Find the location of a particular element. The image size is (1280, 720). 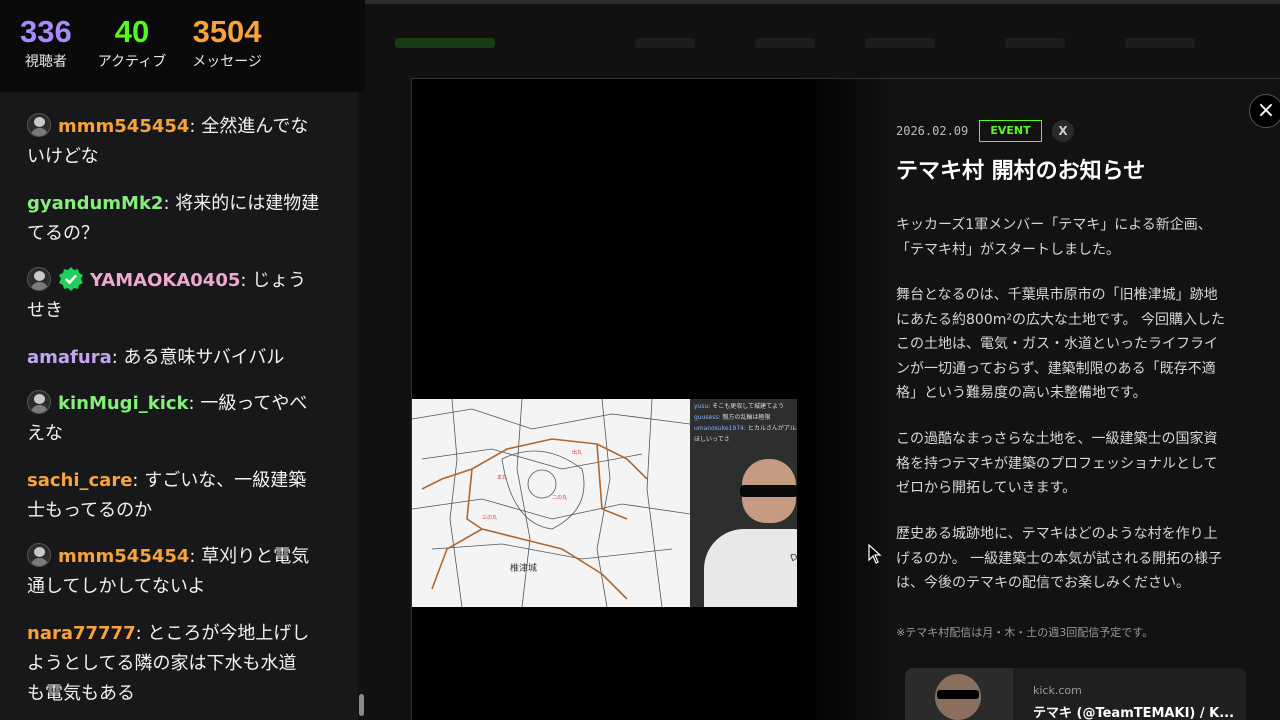

overlay-chat-user: yusu: is located at coordinates (702, 406).